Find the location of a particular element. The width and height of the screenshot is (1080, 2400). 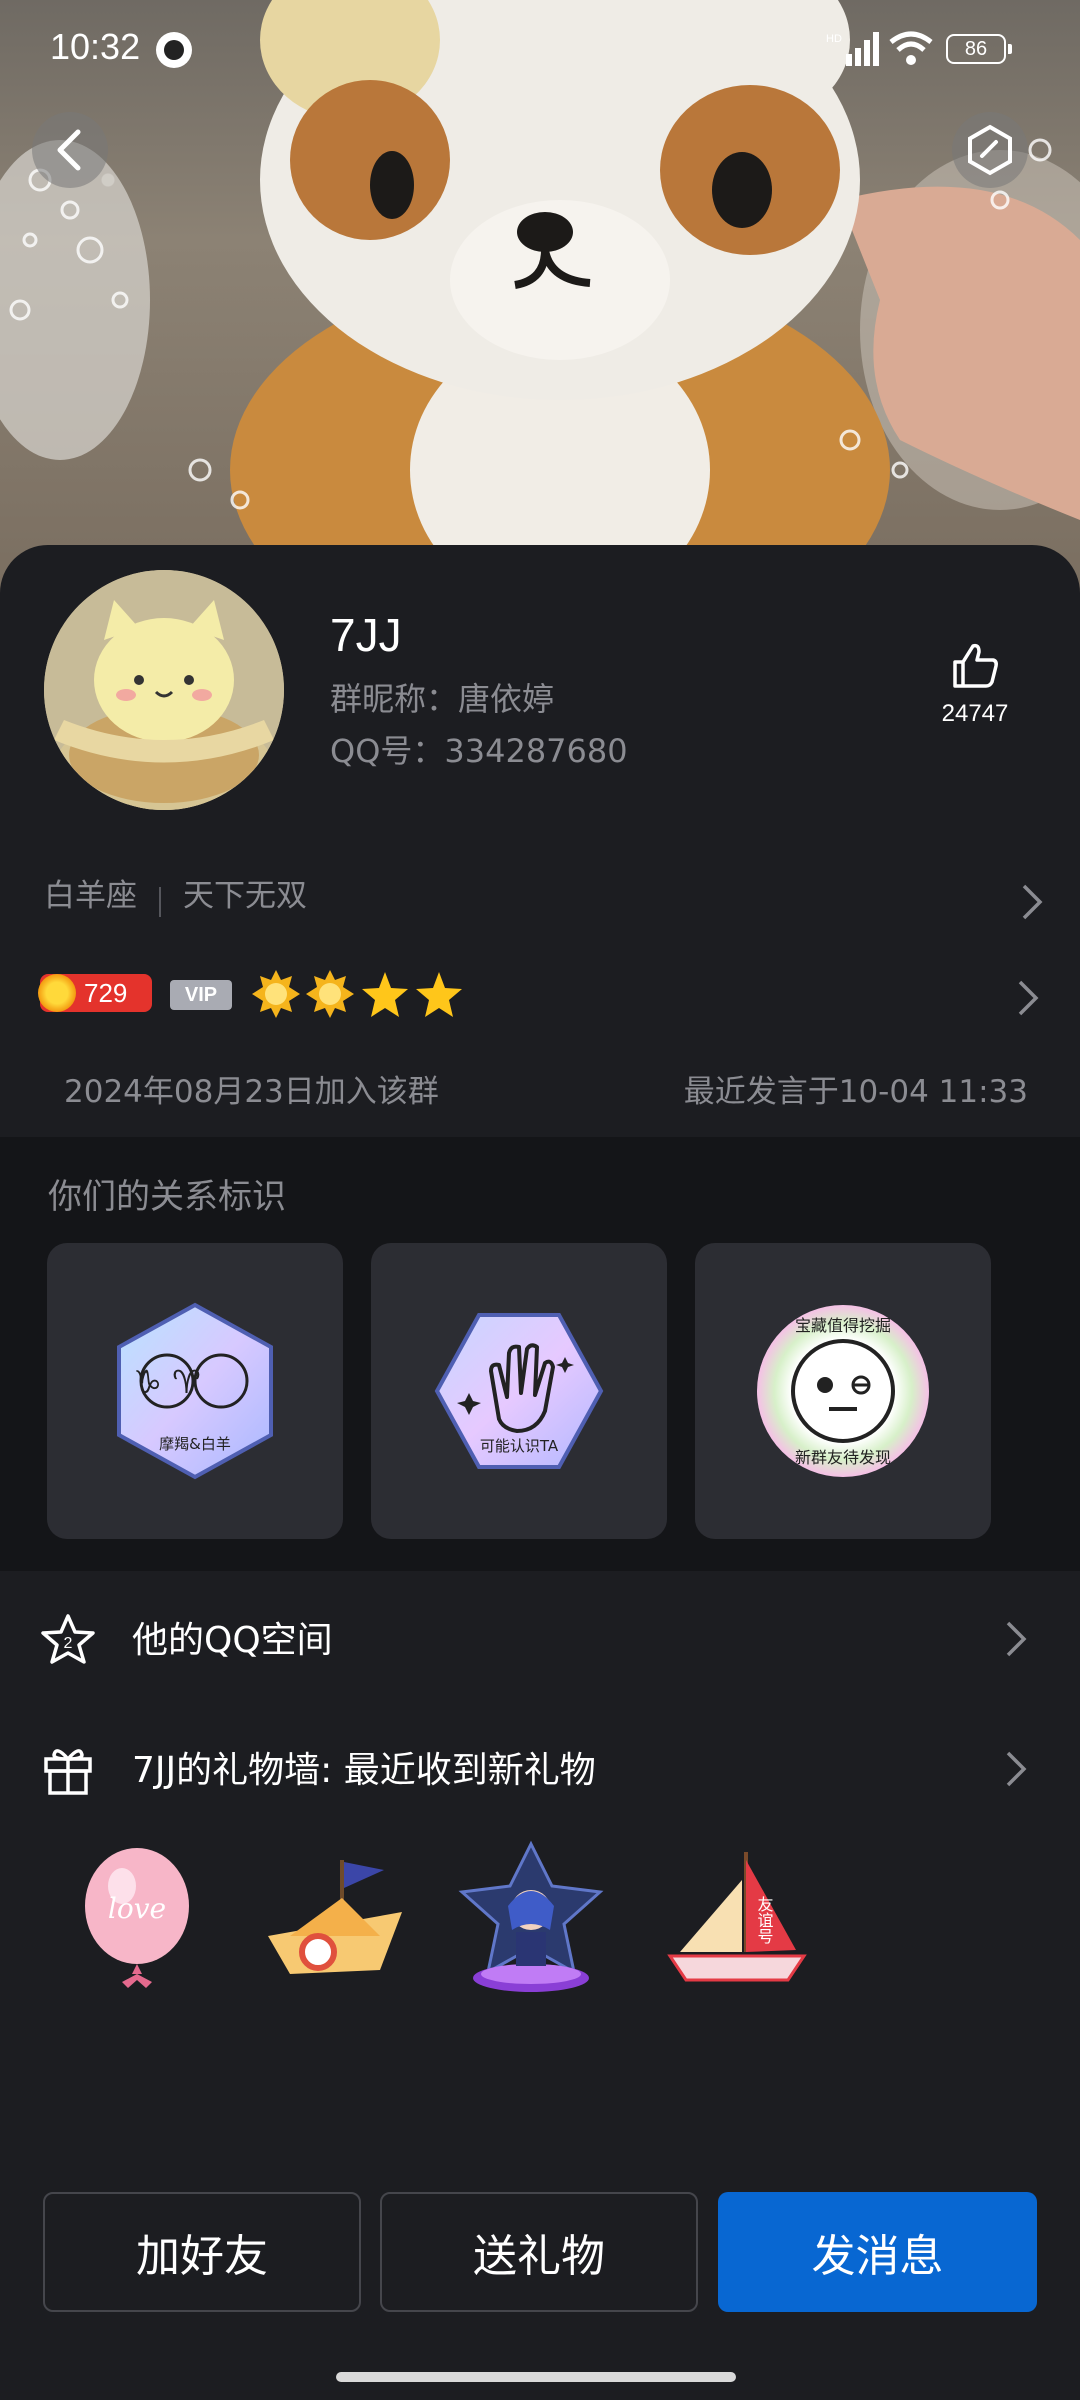

gift-wall-row: 7JJ的礼物墙: 最近收到新礼物 is located at coordinates (540, 1767).